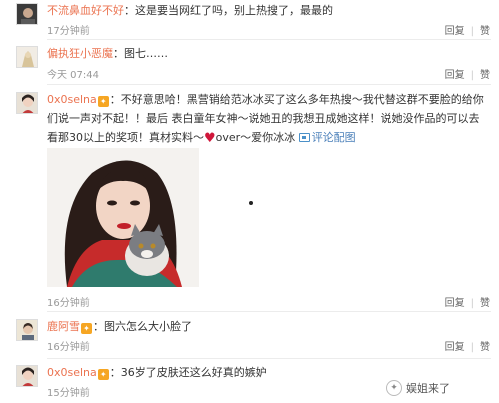  Describe the element at coordinates (73, 75) in the screenshot. I see `comment-time: 今天 07:44` at that location.